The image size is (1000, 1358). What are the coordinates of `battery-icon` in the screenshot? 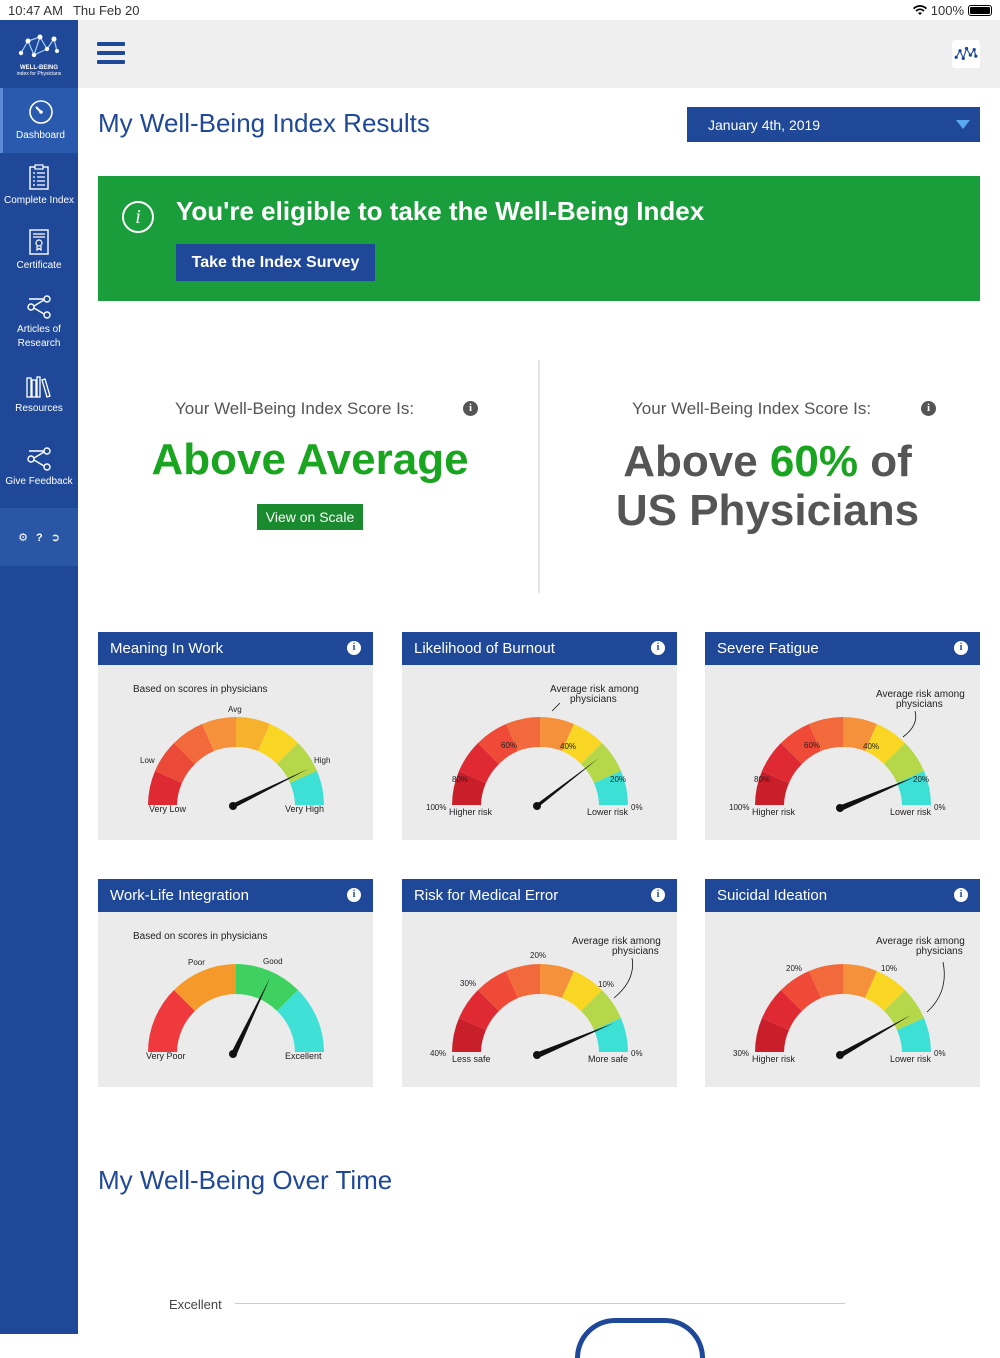 It's located at (980, 10).